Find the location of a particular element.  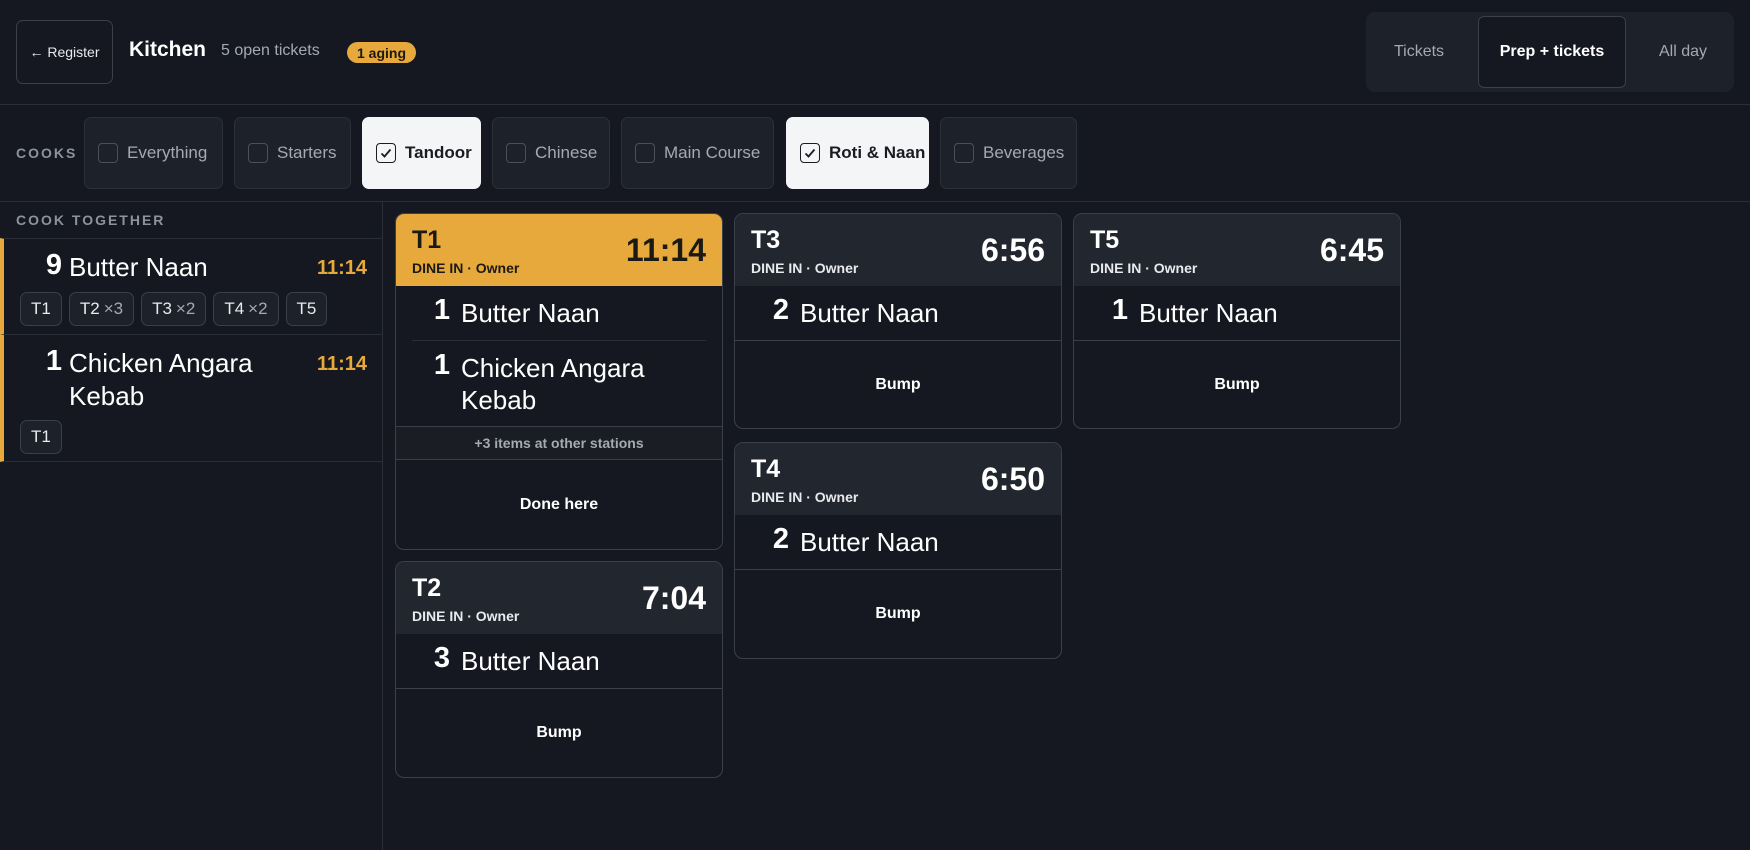

ticket-chip: T3 ×2 is located at coordinates (174, 309).